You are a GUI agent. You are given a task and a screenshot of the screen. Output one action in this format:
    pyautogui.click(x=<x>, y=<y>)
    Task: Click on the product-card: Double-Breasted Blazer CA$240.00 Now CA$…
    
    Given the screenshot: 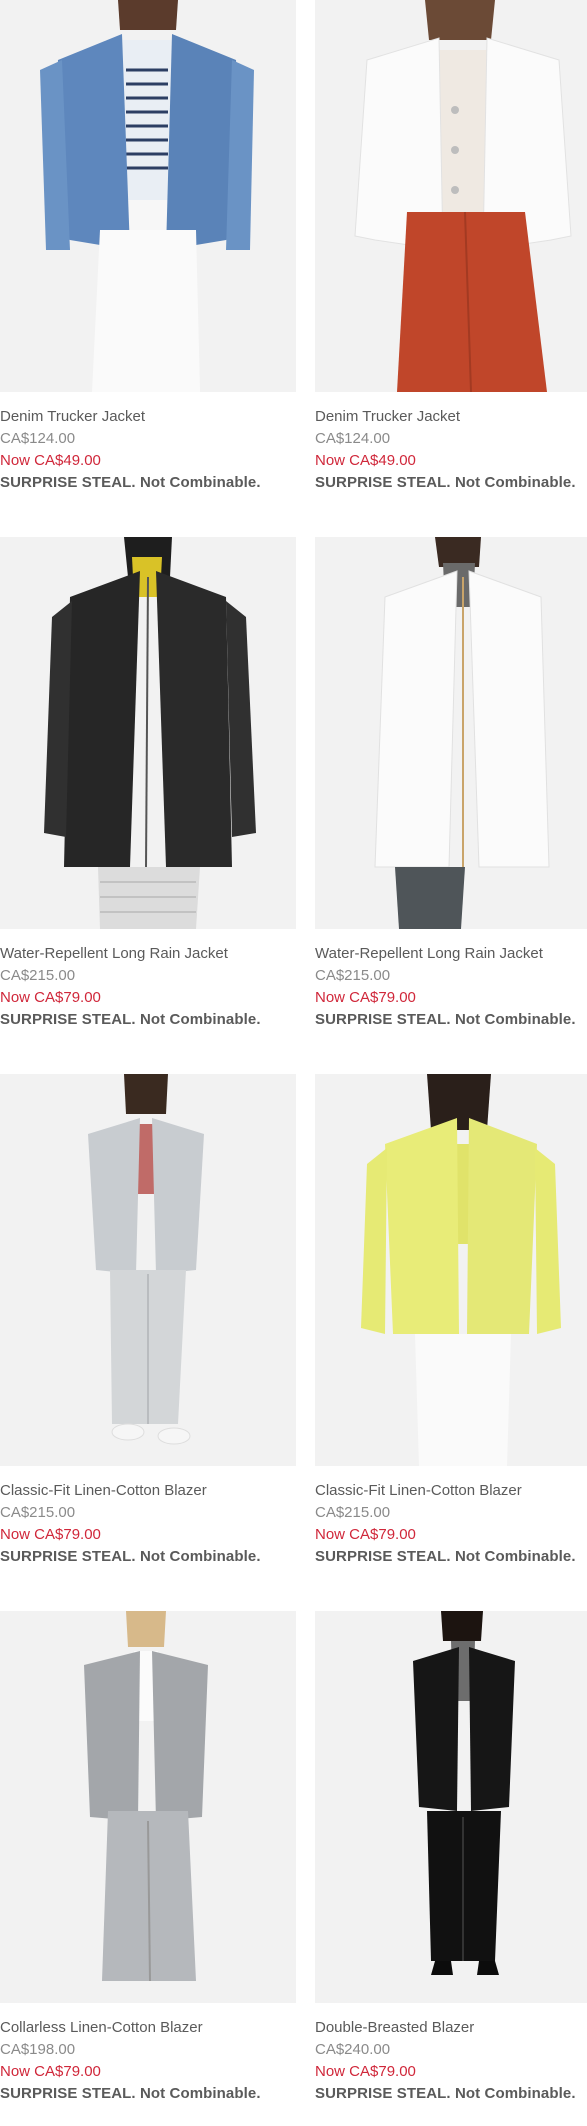 What is the action you would take?
    pyautogui.click(x=451, y=1858)
    